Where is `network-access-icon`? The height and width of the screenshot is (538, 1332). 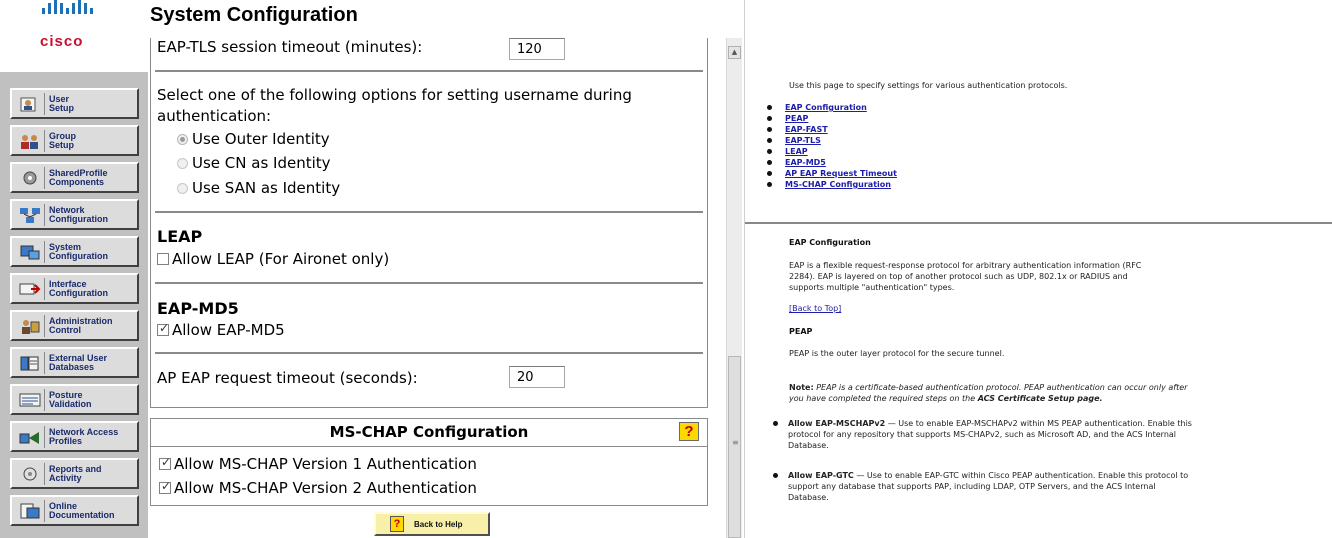 network-access-icon is located at coordinates (30, 436).